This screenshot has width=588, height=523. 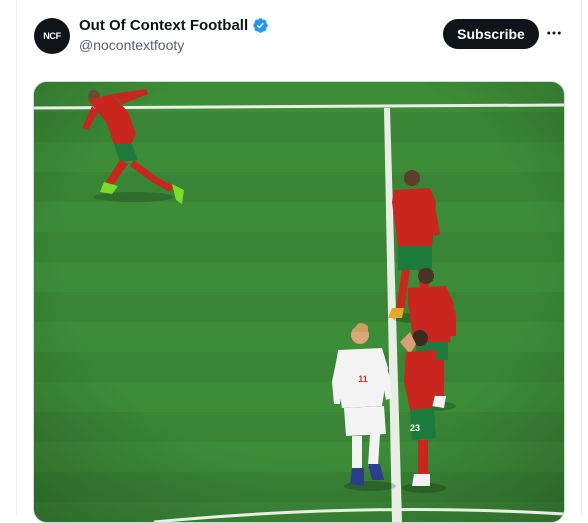 What do you see at coordinates (415, 428) in the screenshot?
I see `svg-text: 23` at bounding box center [415, 428].